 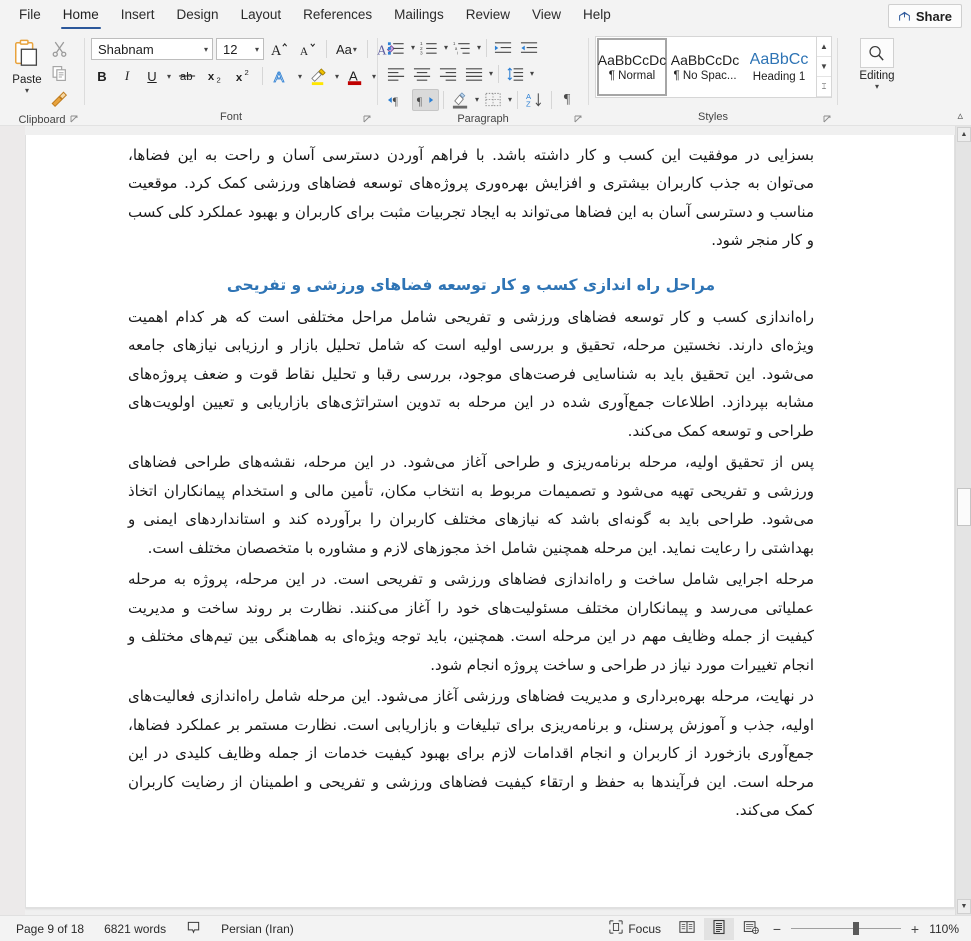 I want to click on strikethrough-button: ab, so click(x=187, y=76).